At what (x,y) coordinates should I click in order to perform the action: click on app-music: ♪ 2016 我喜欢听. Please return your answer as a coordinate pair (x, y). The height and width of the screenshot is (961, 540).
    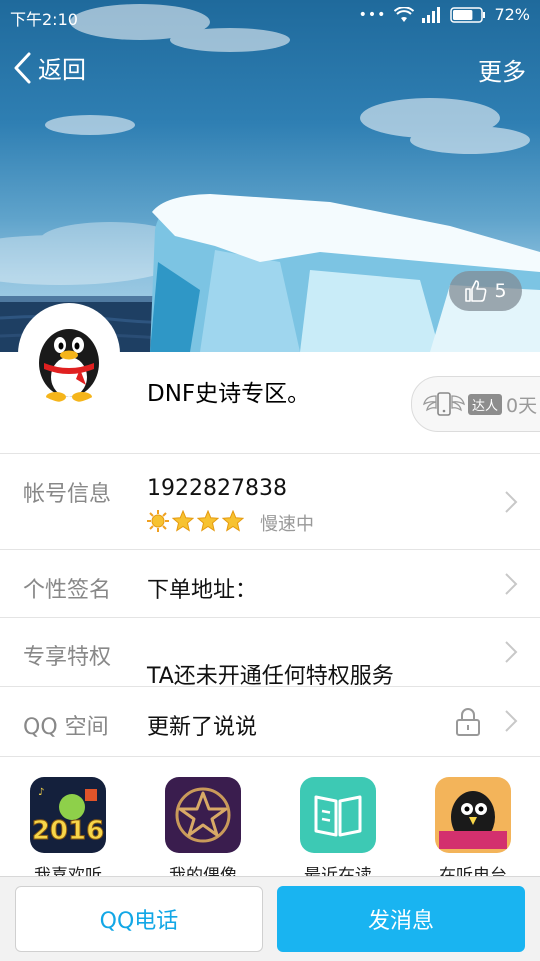
    Looking at the image, I should click on (68, 827).